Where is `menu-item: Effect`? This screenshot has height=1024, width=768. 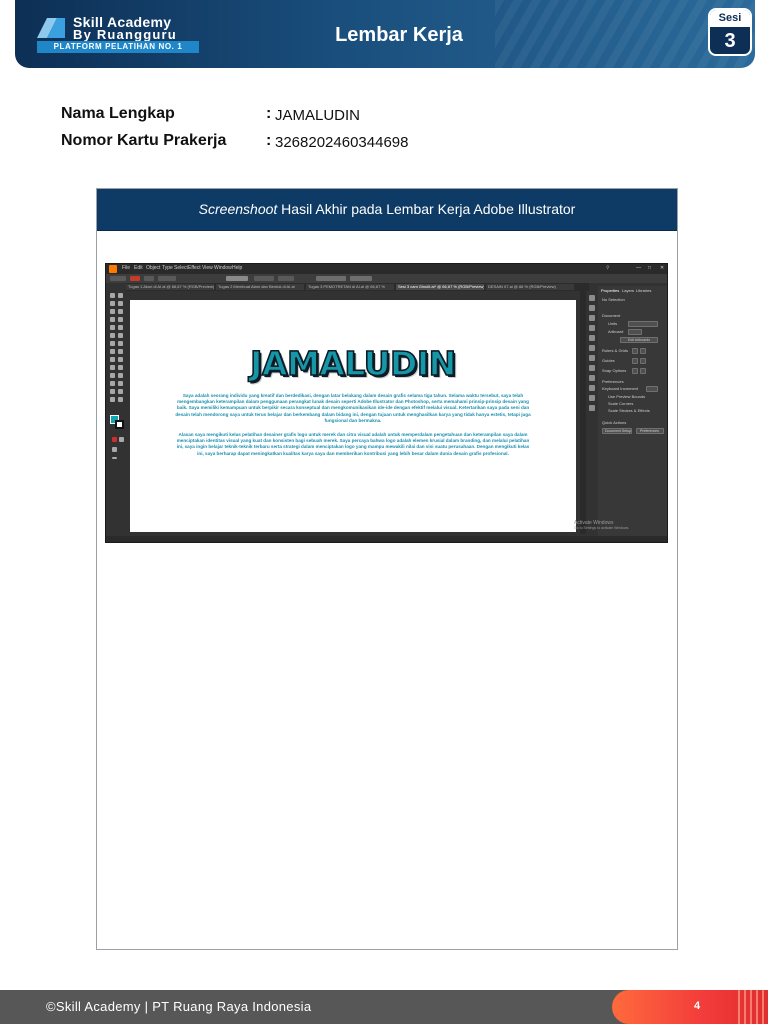 menu-item: Effect is located at coordinates (194, 268).